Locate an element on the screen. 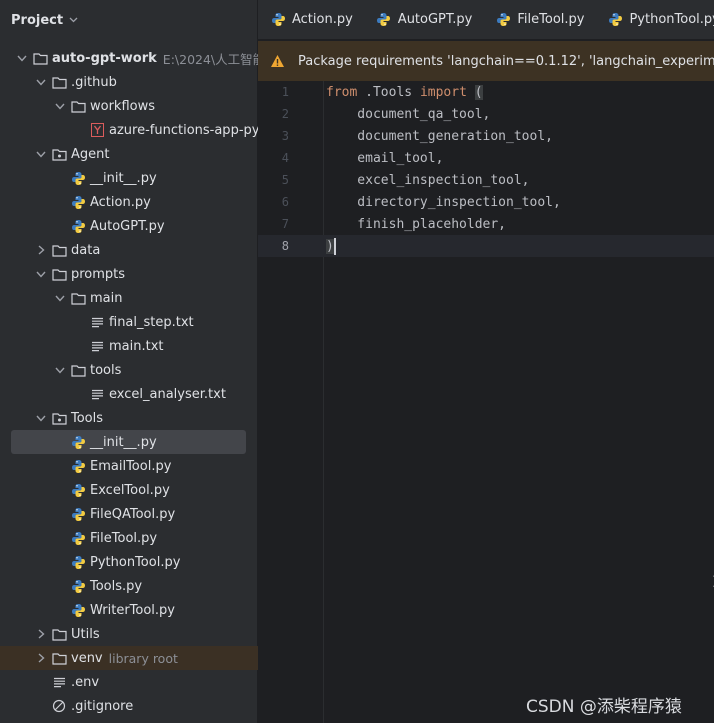 This screenshot has width=714, height=723. tree-item-label: final_step.txt is located at coordinates (151, 322).